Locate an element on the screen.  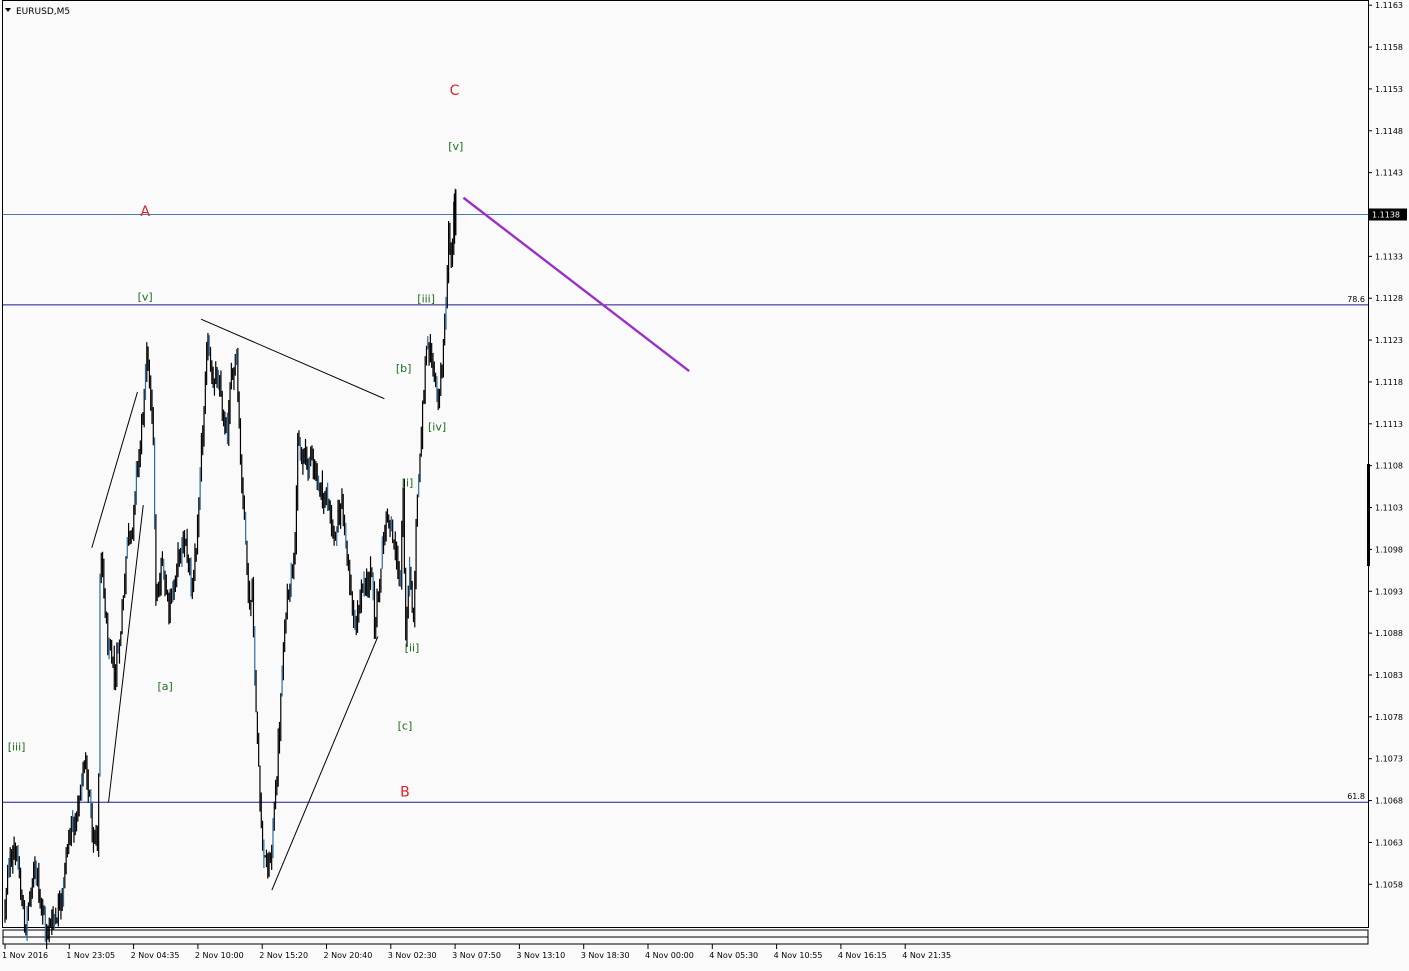
y-tick-label: 1.1113 is located at coordinates (1389, 424).